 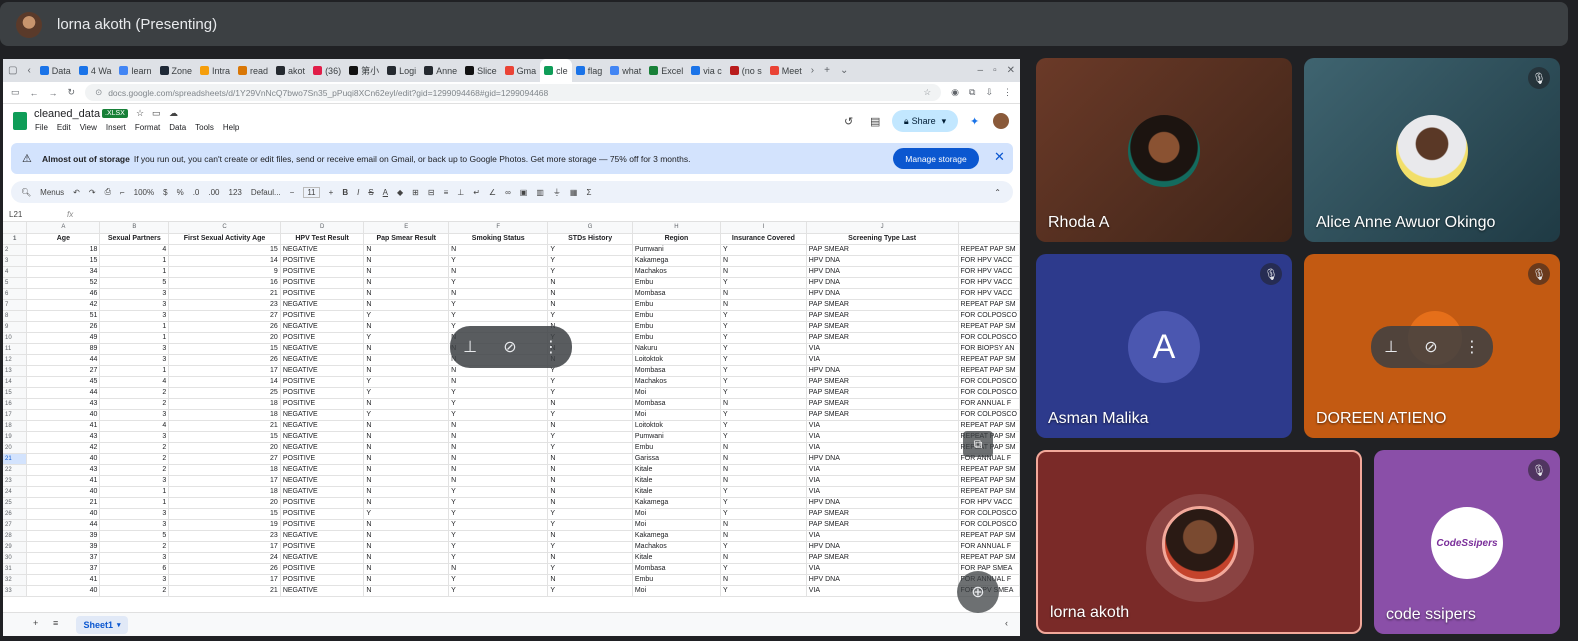 I want to click on browser-tab: flag, so click(x=589, y=70).